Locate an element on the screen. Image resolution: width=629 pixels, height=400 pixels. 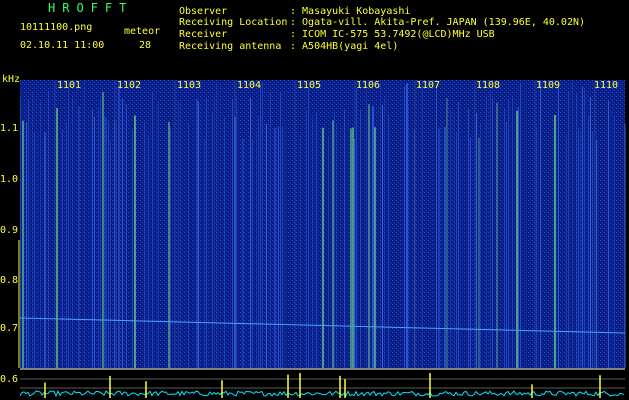
minute-label: 1107 is located at coordinates (428, 85).